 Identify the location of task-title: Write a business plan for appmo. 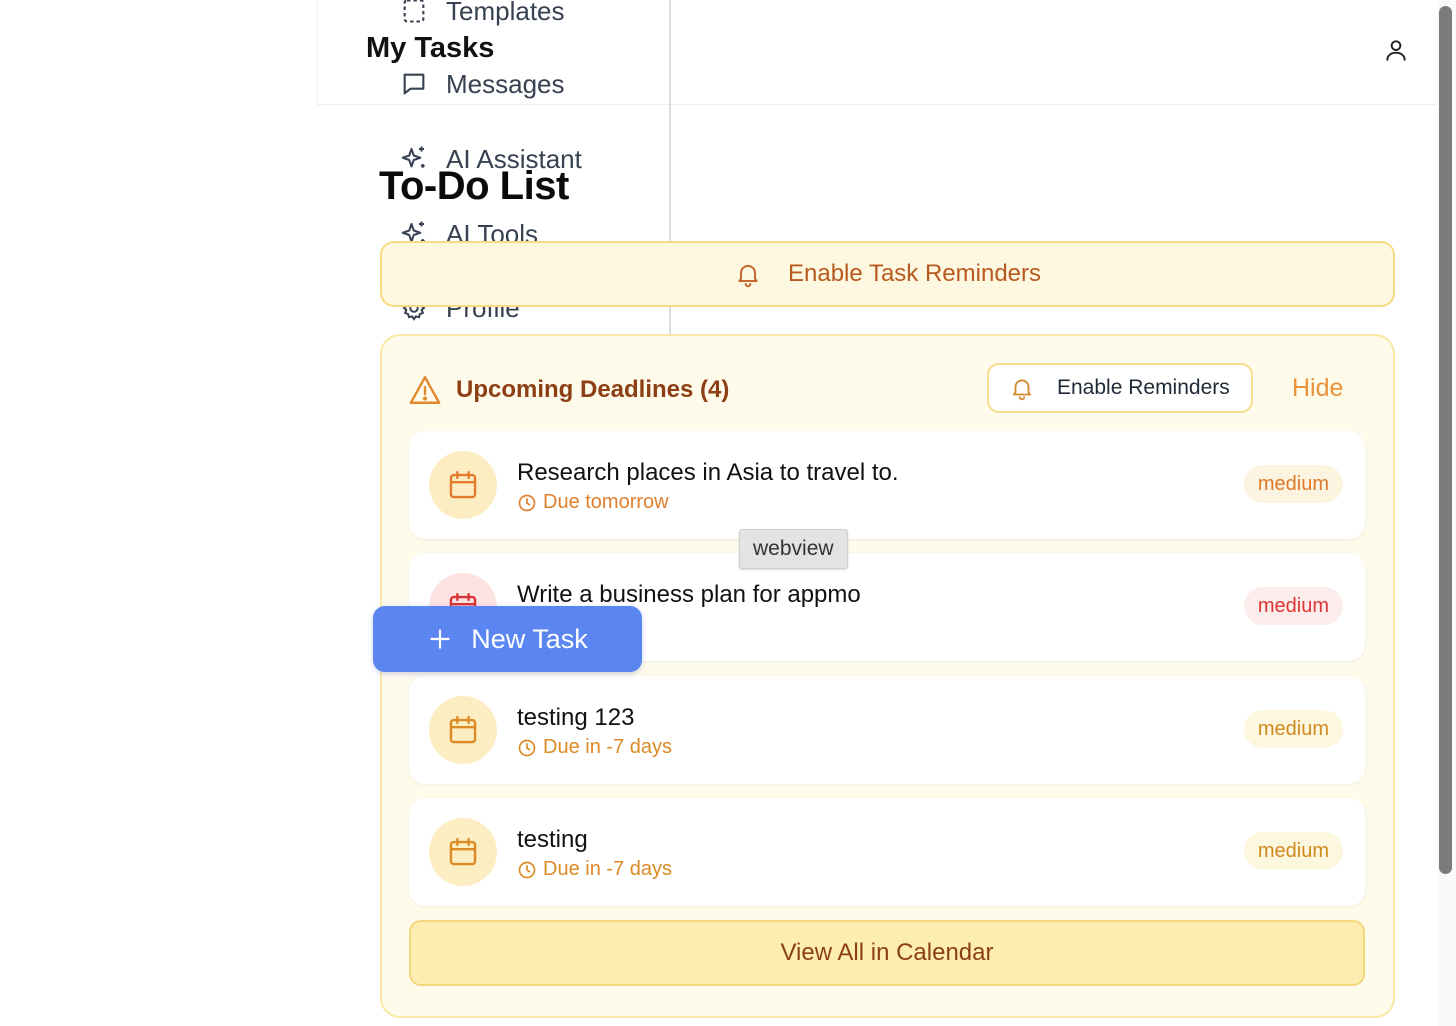
(689, 594).